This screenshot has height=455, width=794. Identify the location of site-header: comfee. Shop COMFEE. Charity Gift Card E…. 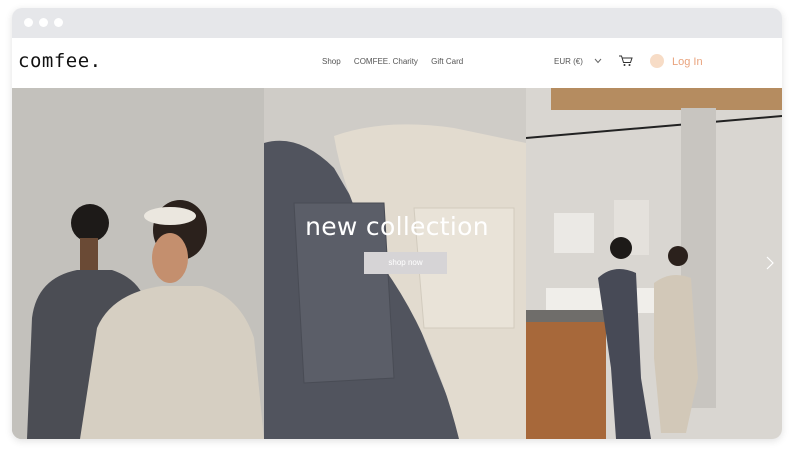
(397, 63).